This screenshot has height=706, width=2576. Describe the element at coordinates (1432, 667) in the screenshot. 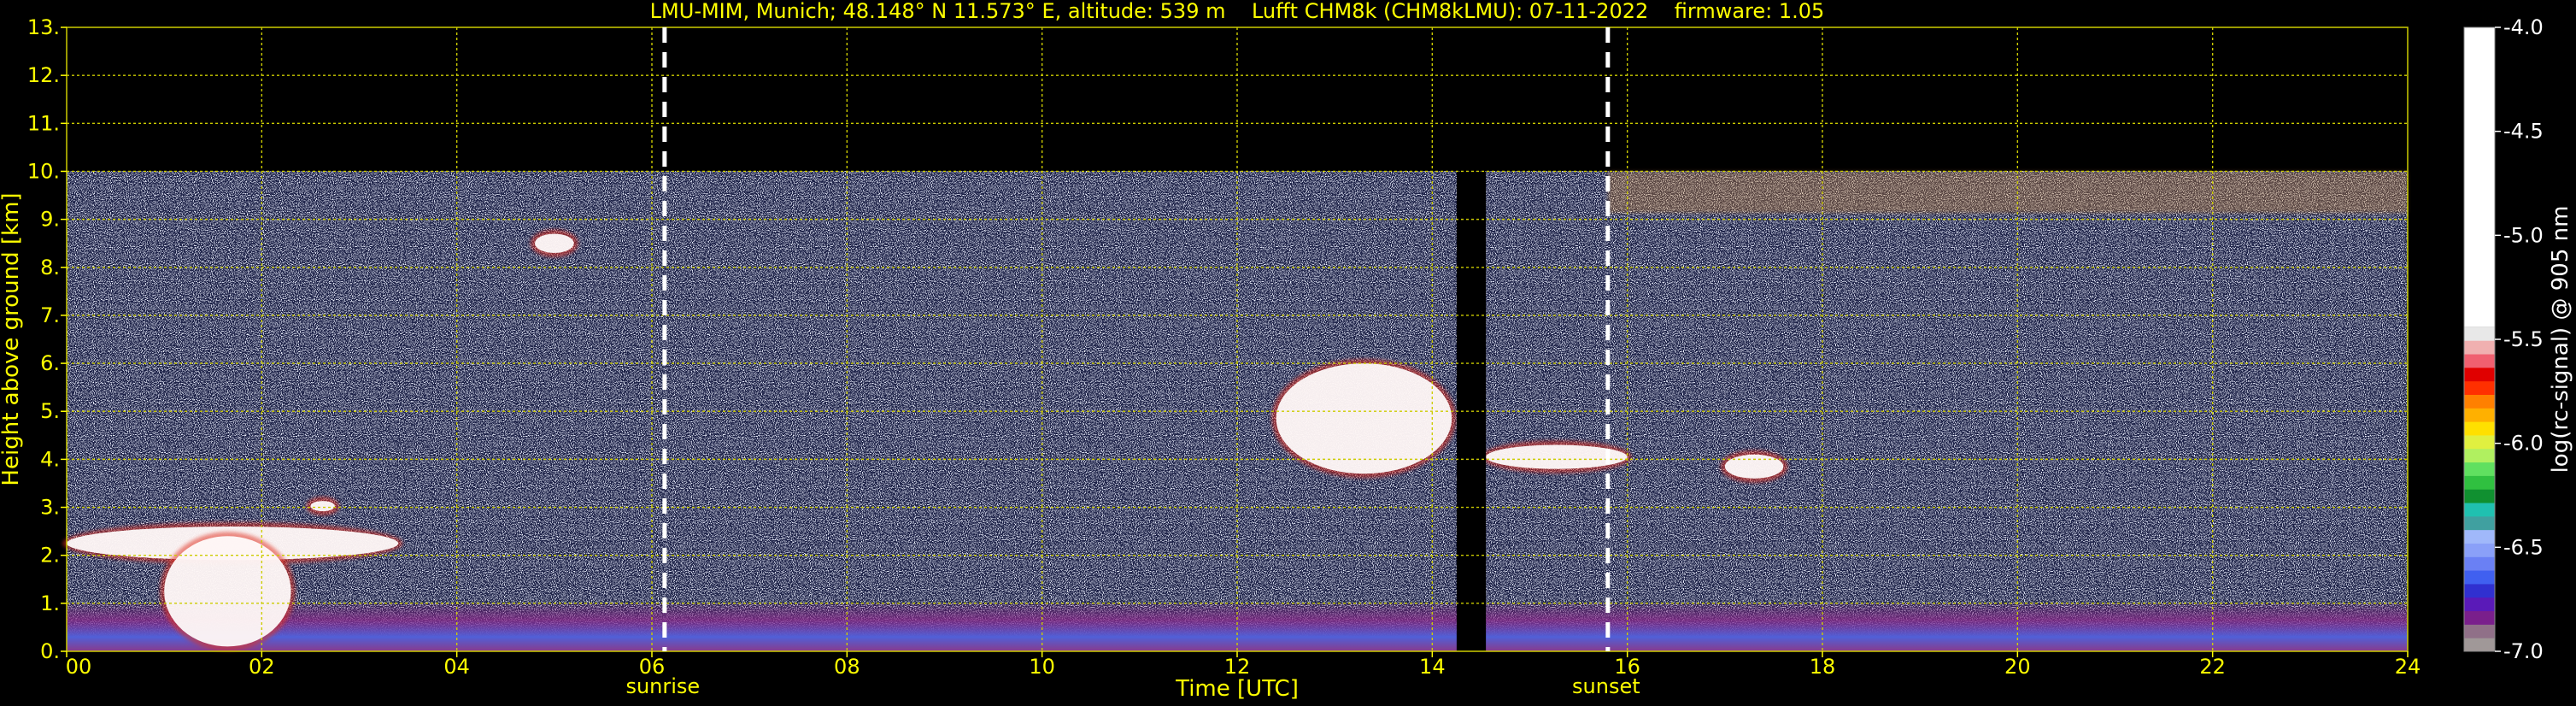

I see `x-tick-label: 14` at that location.